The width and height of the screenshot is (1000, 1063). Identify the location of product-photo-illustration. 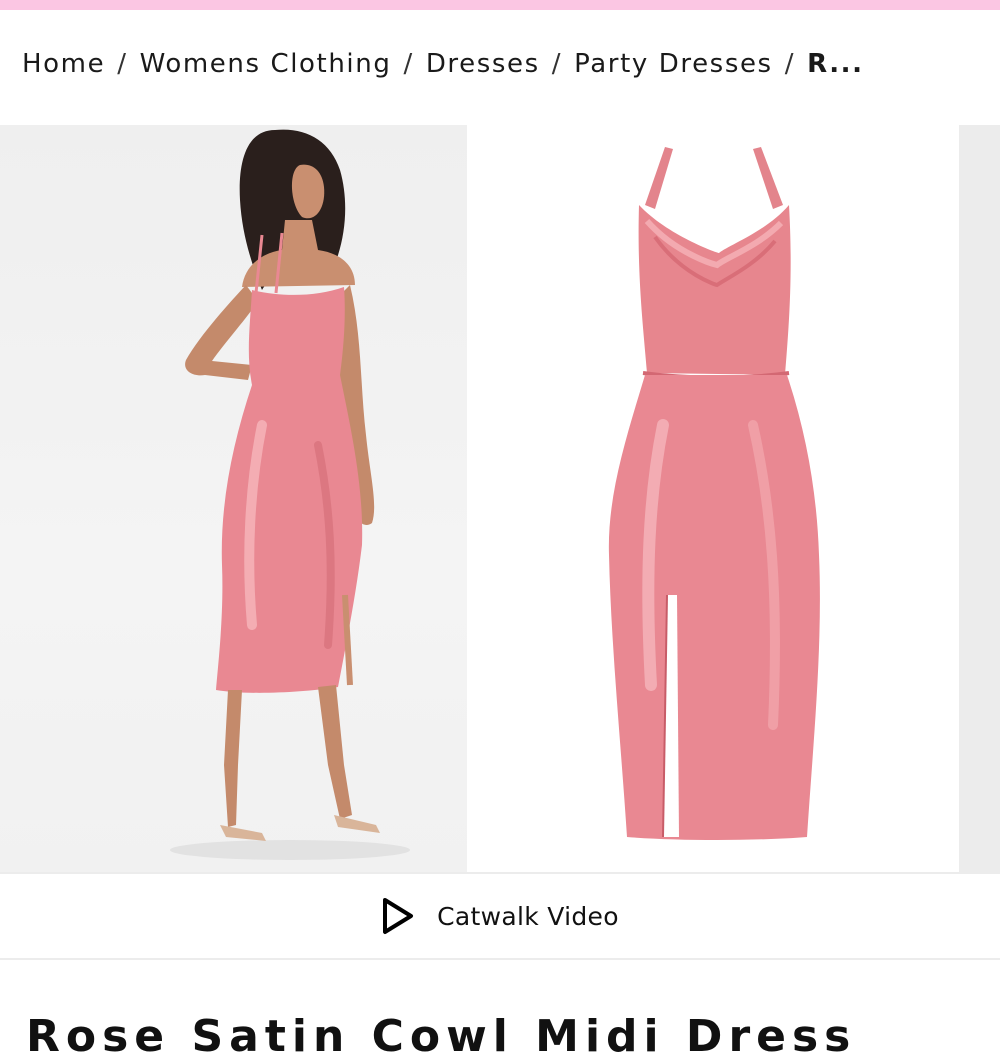
(714, 493).